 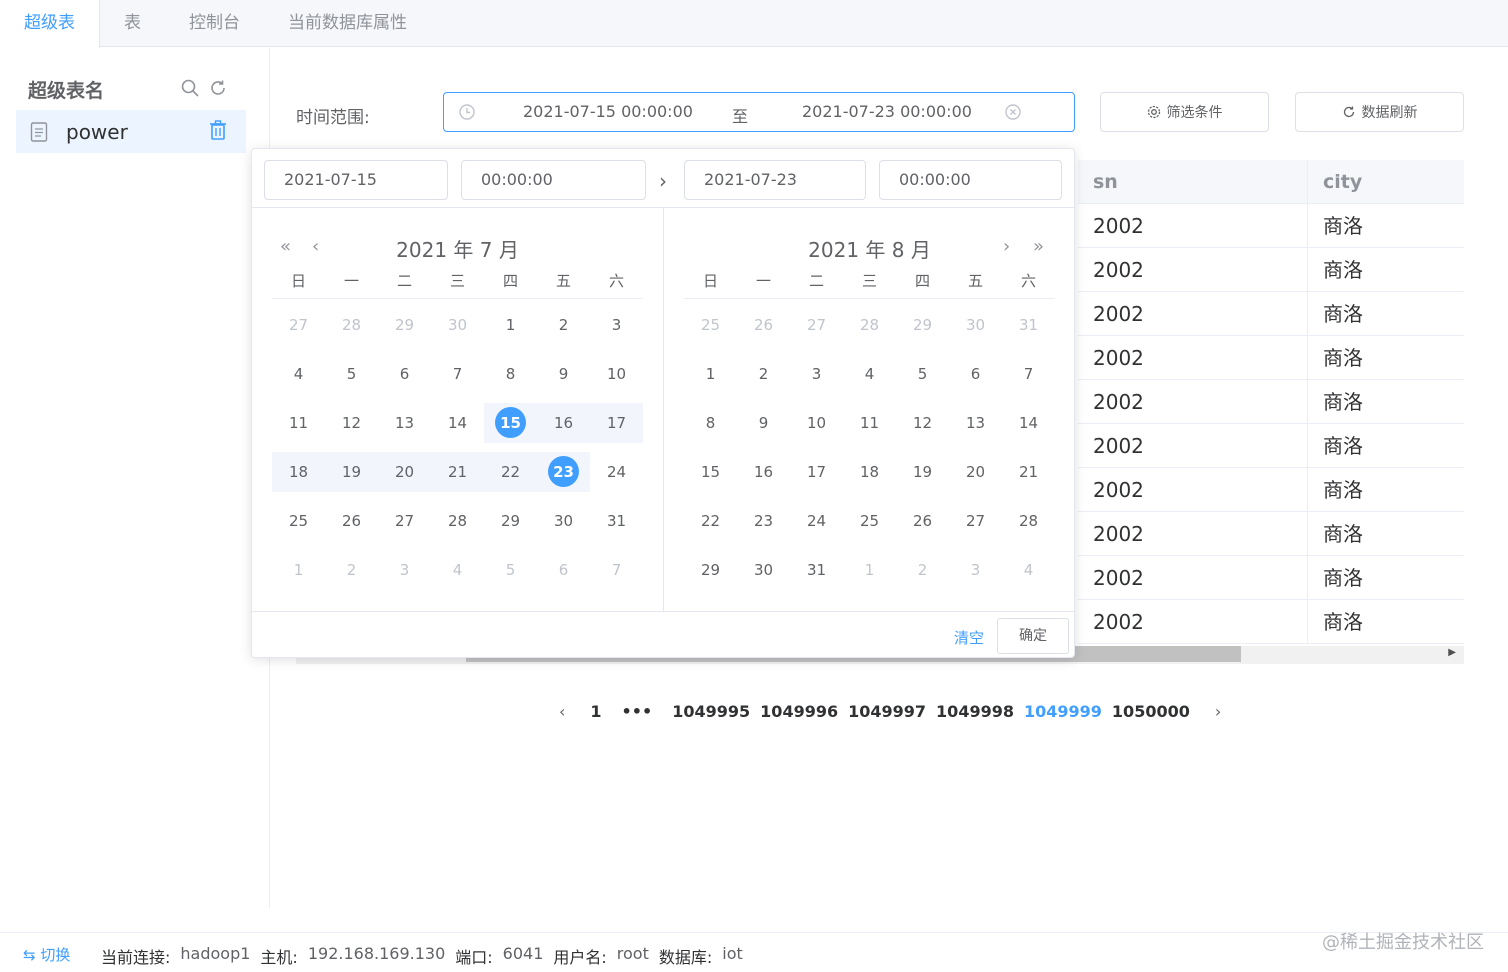 I want to click on page-ellipsis: •••, so click(x=637, y=711).